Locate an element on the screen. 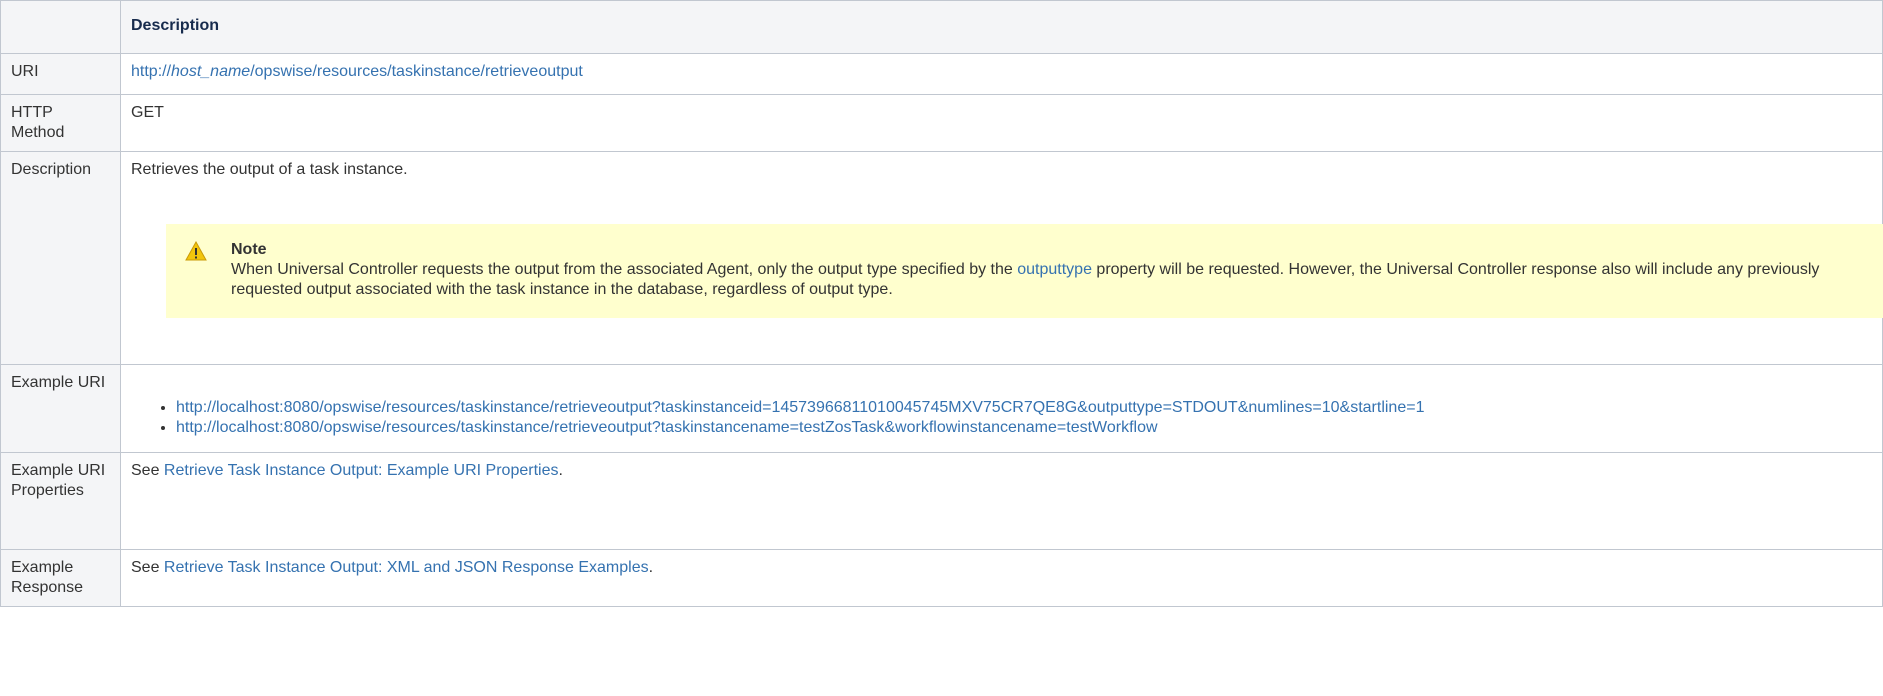  example-response-prefix: See is located at coordinates (147, 567).